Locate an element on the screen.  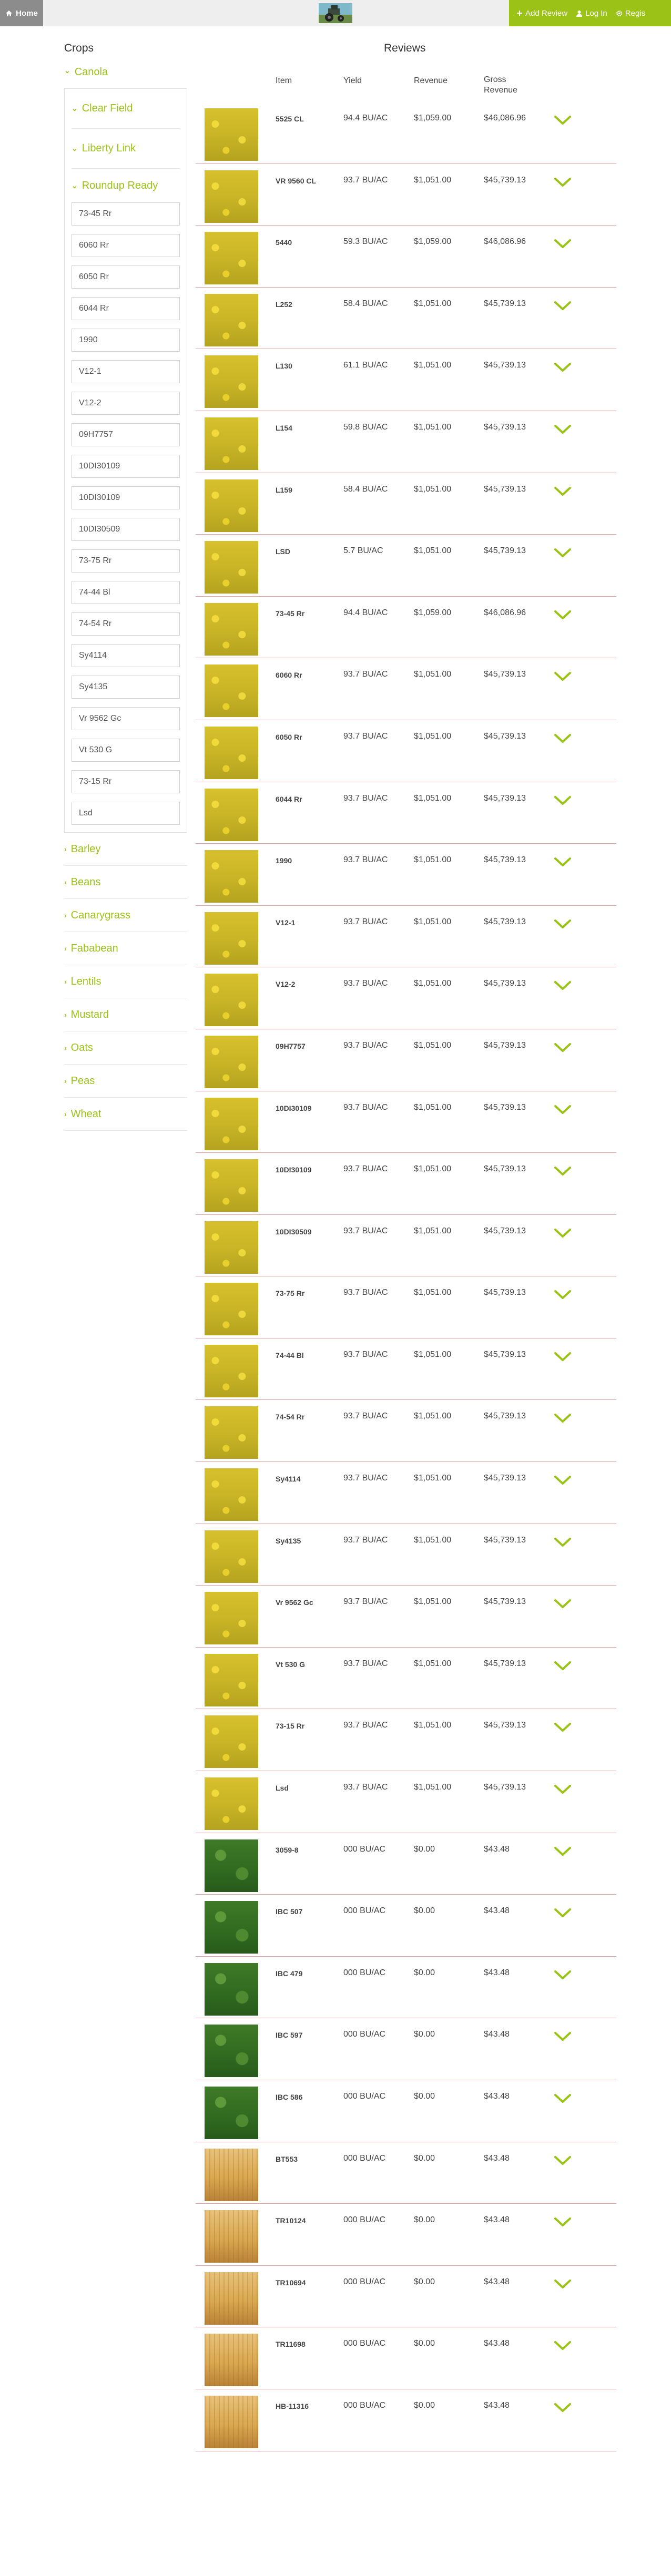
crop-item: › Oats is located at coordinates (125, 1048).